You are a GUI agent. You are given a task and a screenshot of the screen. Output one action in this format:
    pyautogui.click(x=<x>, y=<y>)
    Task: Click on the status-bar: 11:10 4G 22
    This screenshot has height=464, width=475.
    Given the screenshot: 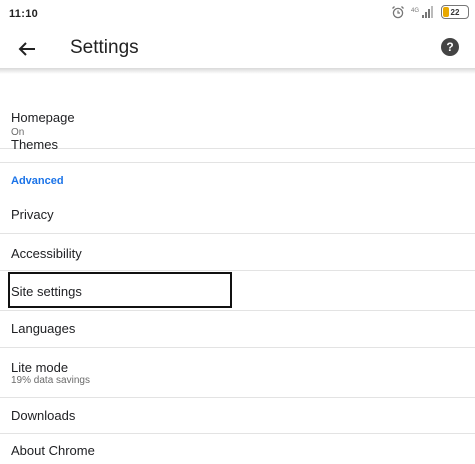 What is the action you would take?
    pyautogui.click(x=237, y=15)
    